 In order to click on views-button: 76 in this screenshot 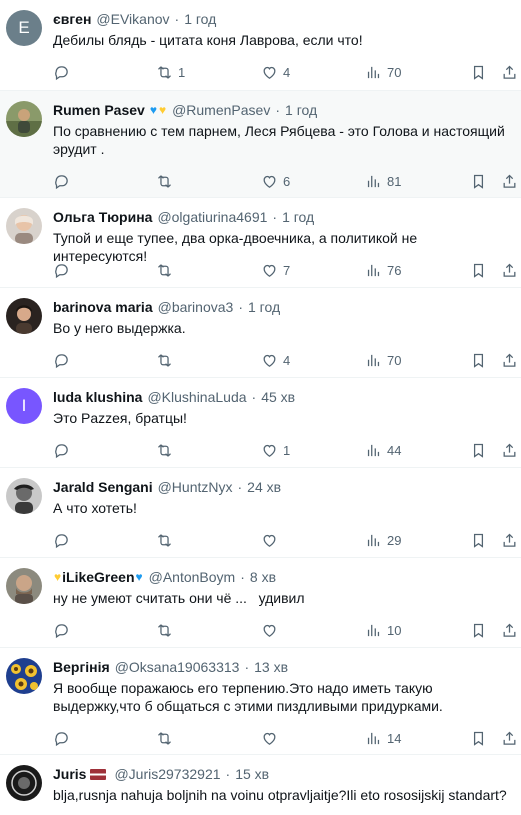, I will do `click(383, 270)`.